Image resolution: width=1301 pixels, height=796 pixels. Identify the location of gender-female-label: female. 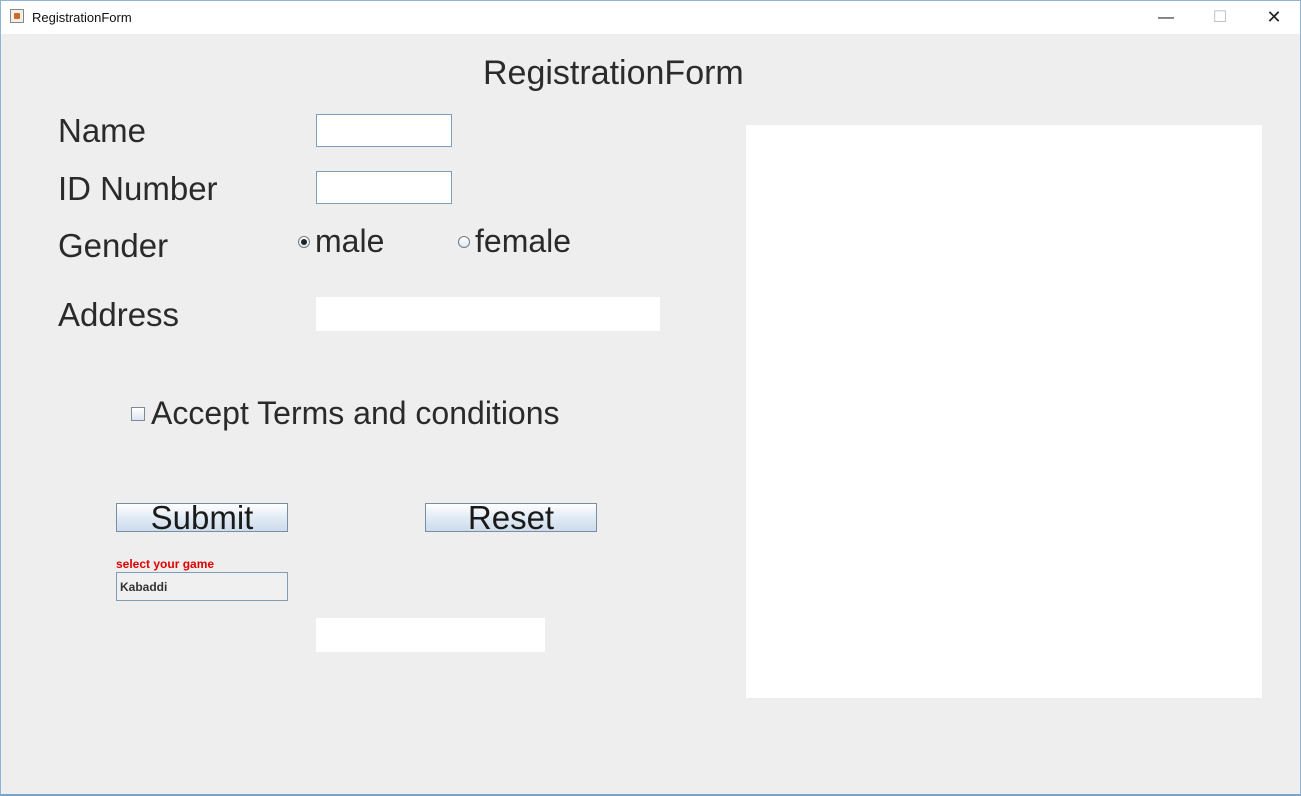
(523, 241).